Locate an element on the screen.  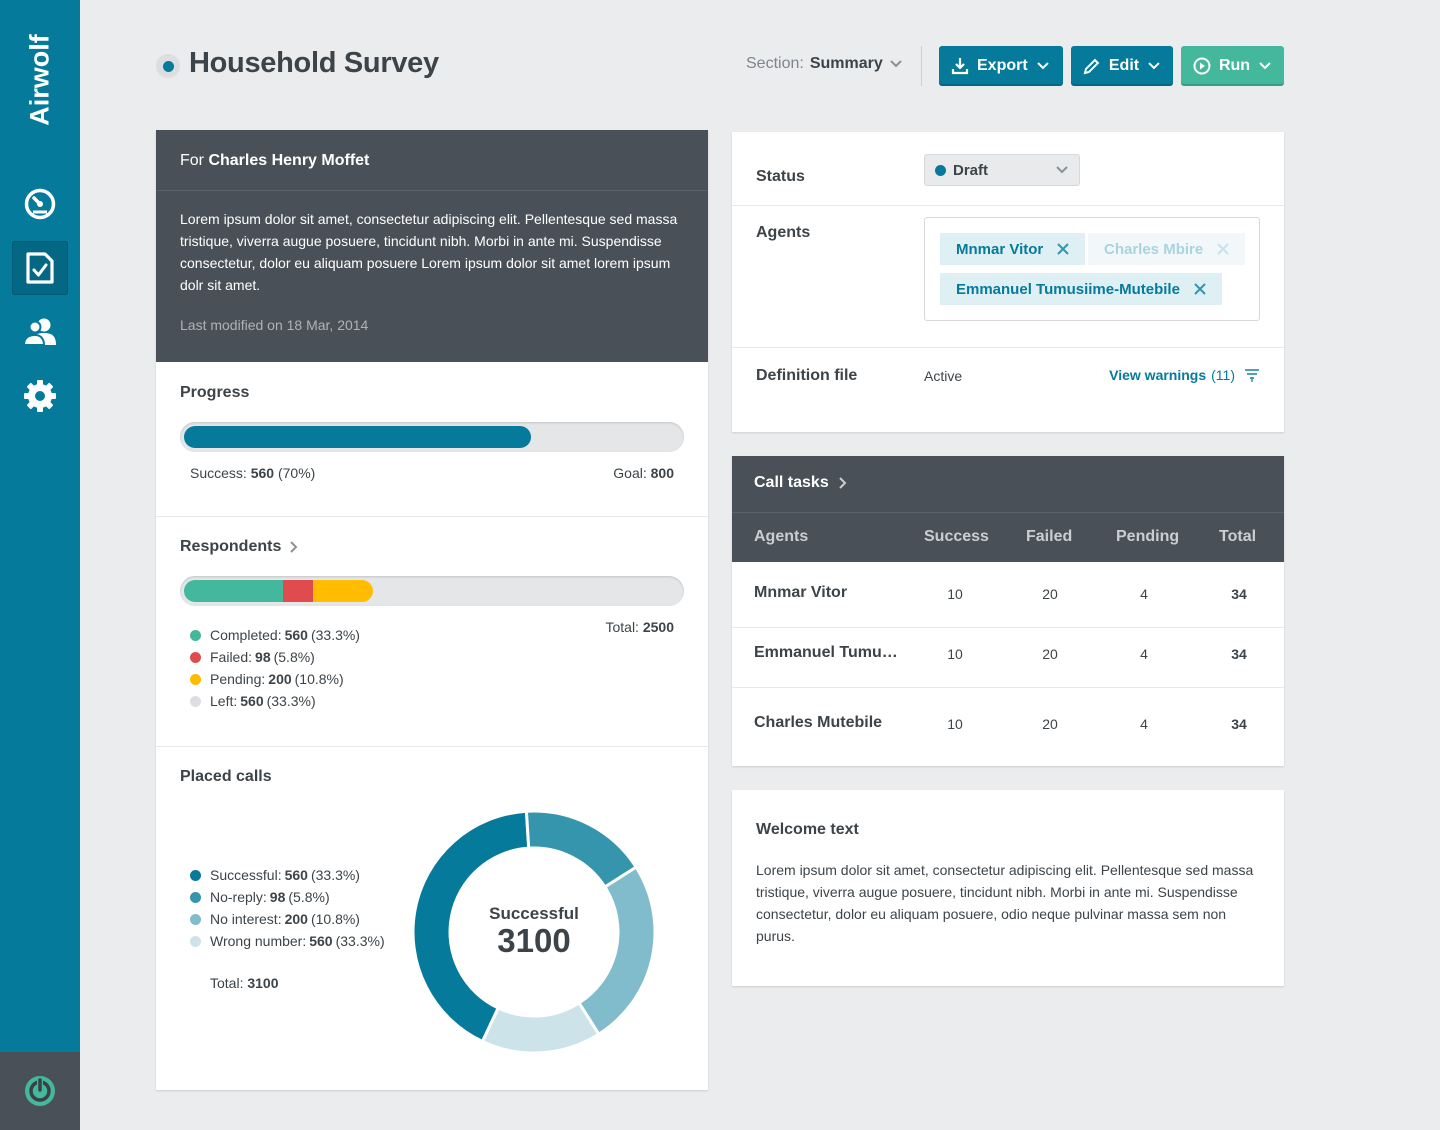
column-header-pending: Pending is located at coordinates (1147, 537).